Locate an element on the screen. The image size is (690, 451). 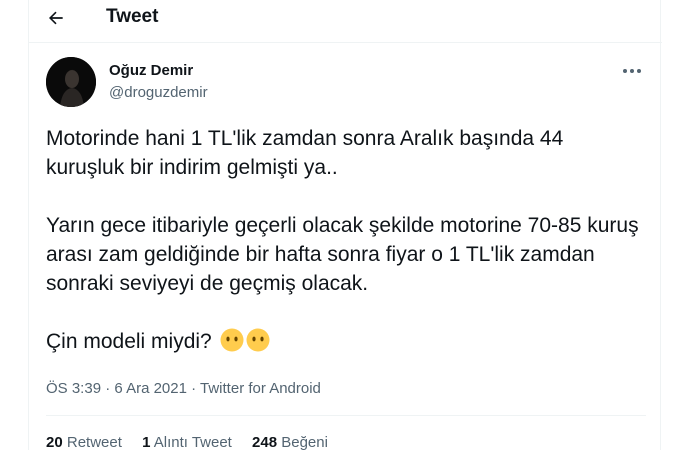
quotes-stat: 1 Alıntı Tweet is located at coordinates (187, 442).